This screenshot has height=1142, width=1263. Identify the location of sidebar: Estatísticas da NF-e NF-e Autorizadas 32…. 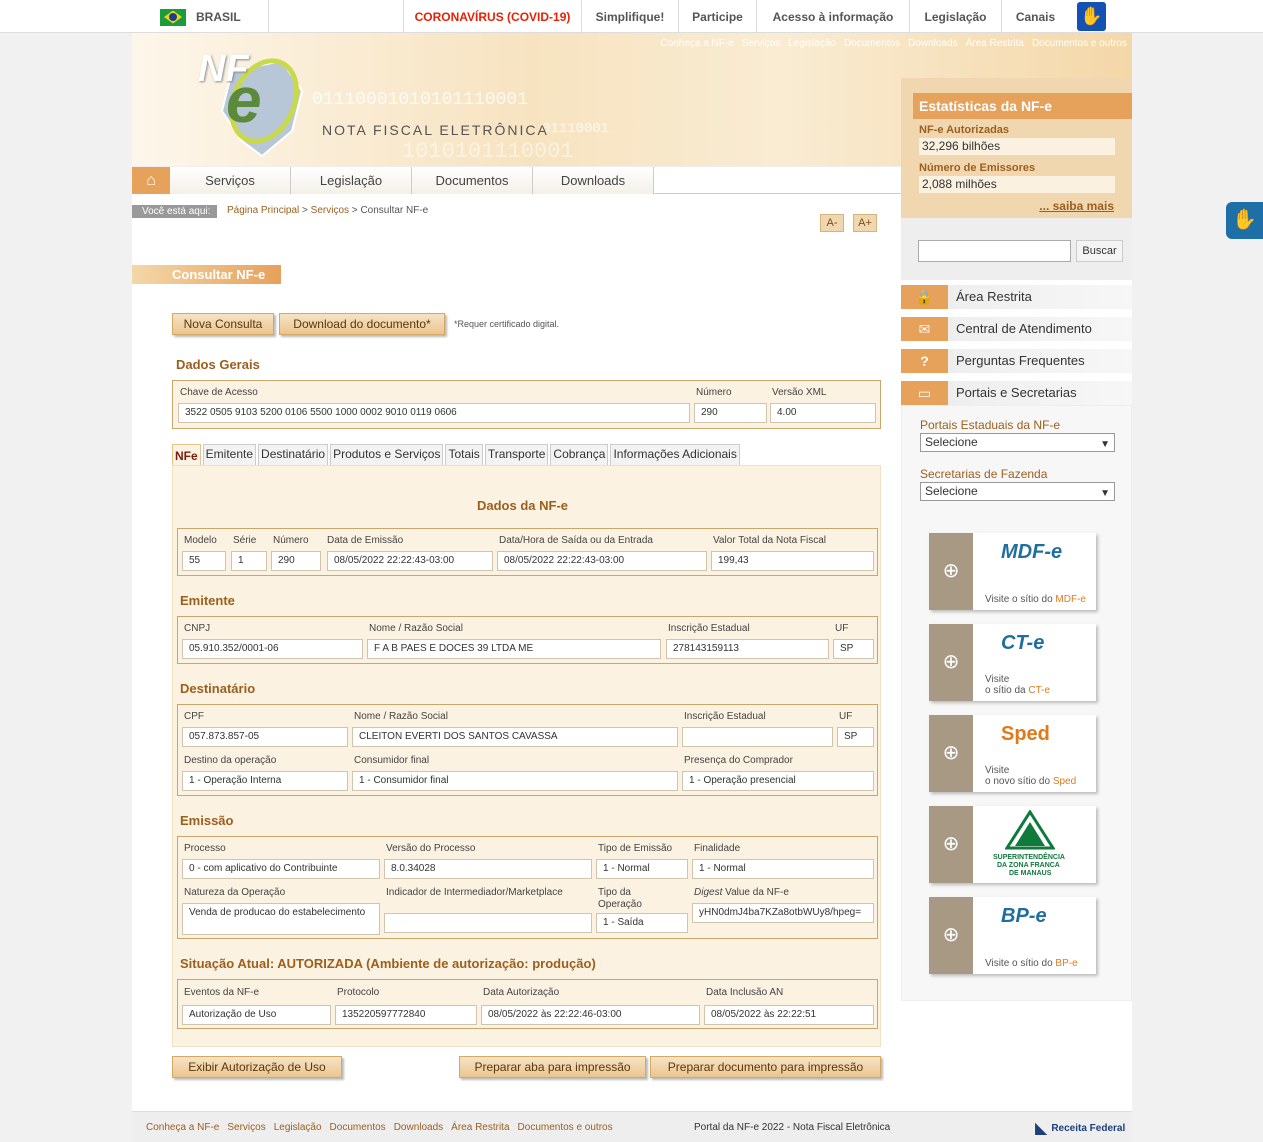
(1016, 539).